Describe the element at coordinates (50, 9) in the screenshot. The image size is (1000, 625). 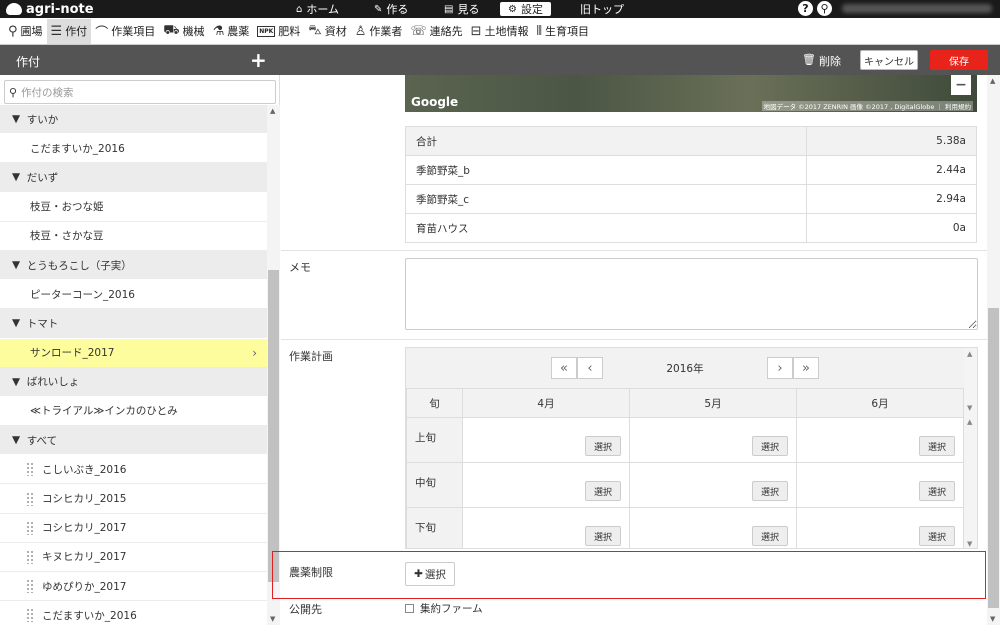
I see `app-logo: agri-note` at that location.